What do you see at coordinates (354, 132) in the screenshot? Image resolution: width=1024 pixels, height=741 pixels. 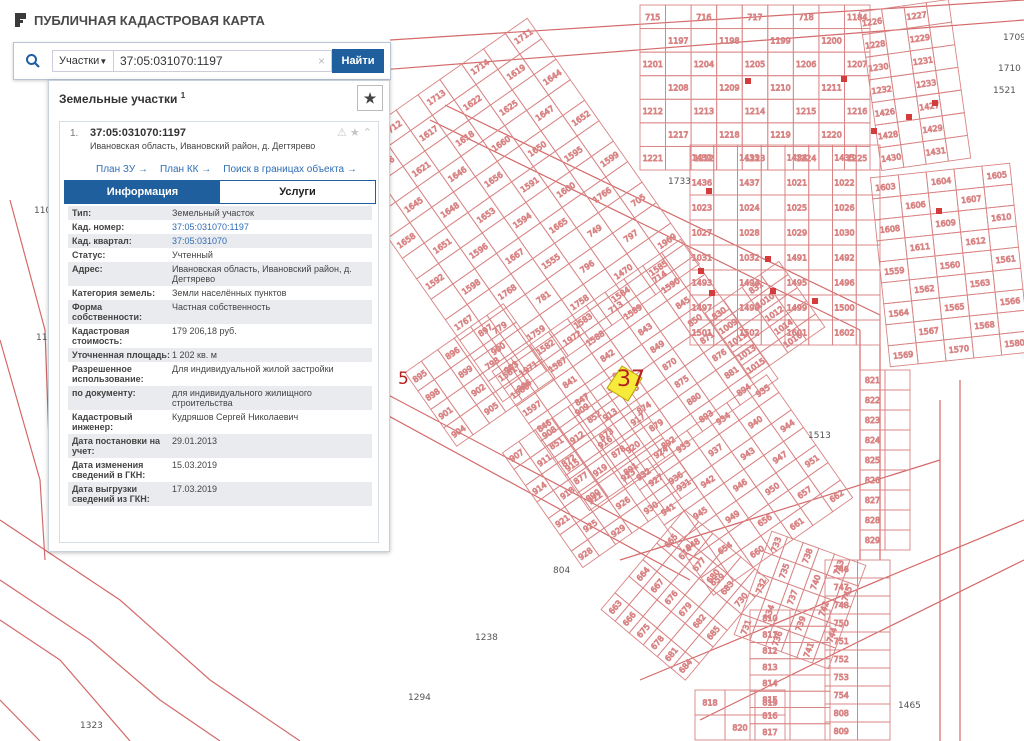 I see `result-actions-icons: ⚠ ★ ⌃` at bounding box center [354, 132].